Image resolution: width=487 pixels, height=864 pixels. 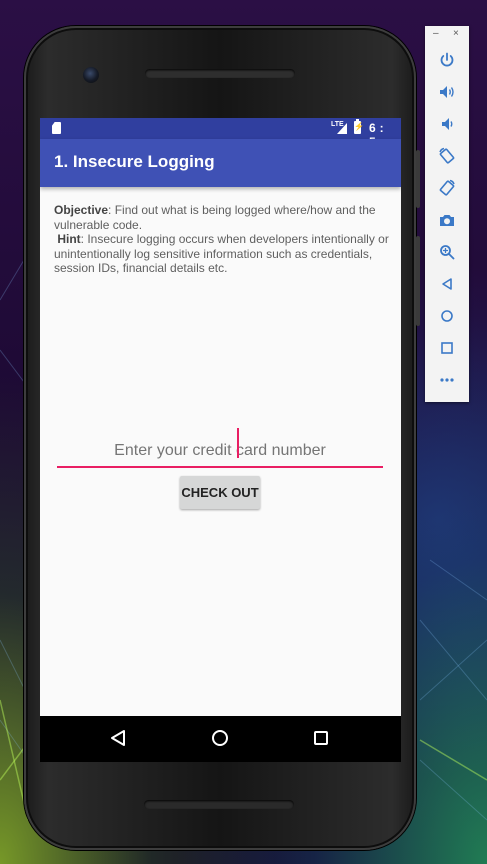 I want to click on status-bar: LTE 6: 5, so click(x=220, y=133).